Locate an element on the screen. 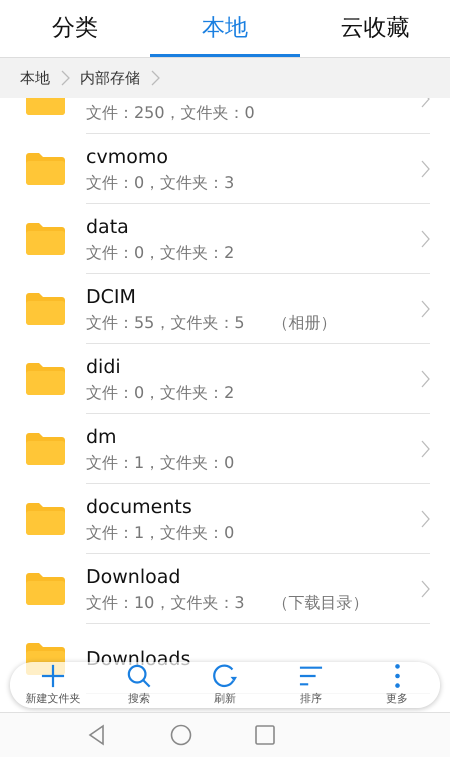 The image size is (450, 757). breadcrumb-item: 内部存储 is located at coordinates (110, 78).